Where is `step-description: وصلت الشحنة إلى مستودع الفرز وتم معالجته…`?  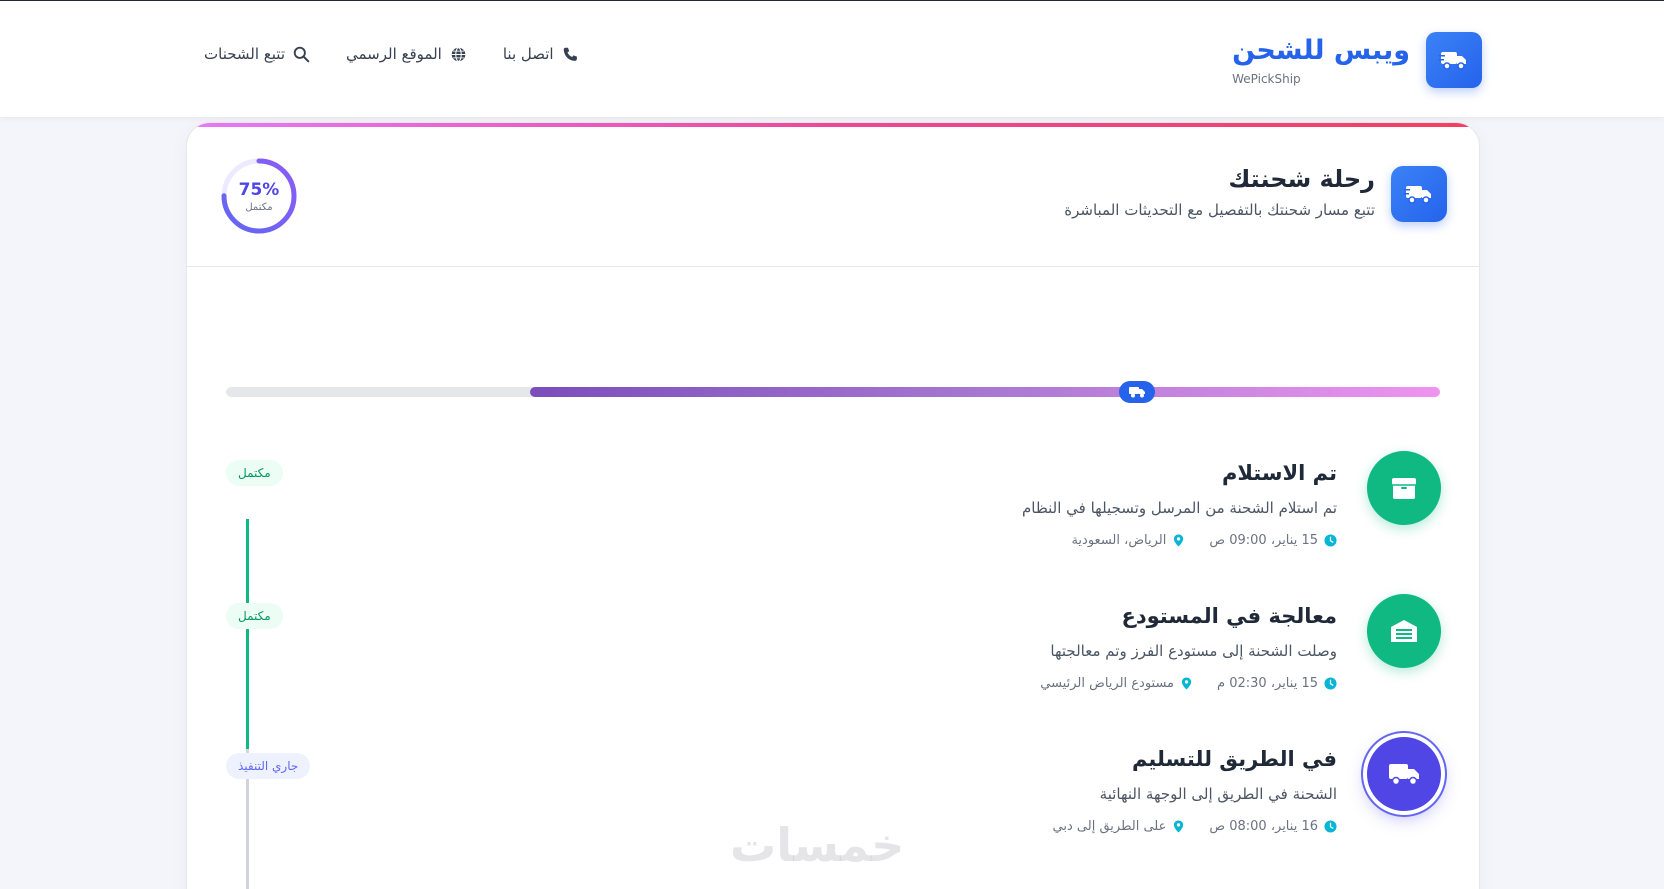
step-description: وصلت الشحنة إلى مستودع الفرز وتم معالجته… is located at coordinates (1193, 651).